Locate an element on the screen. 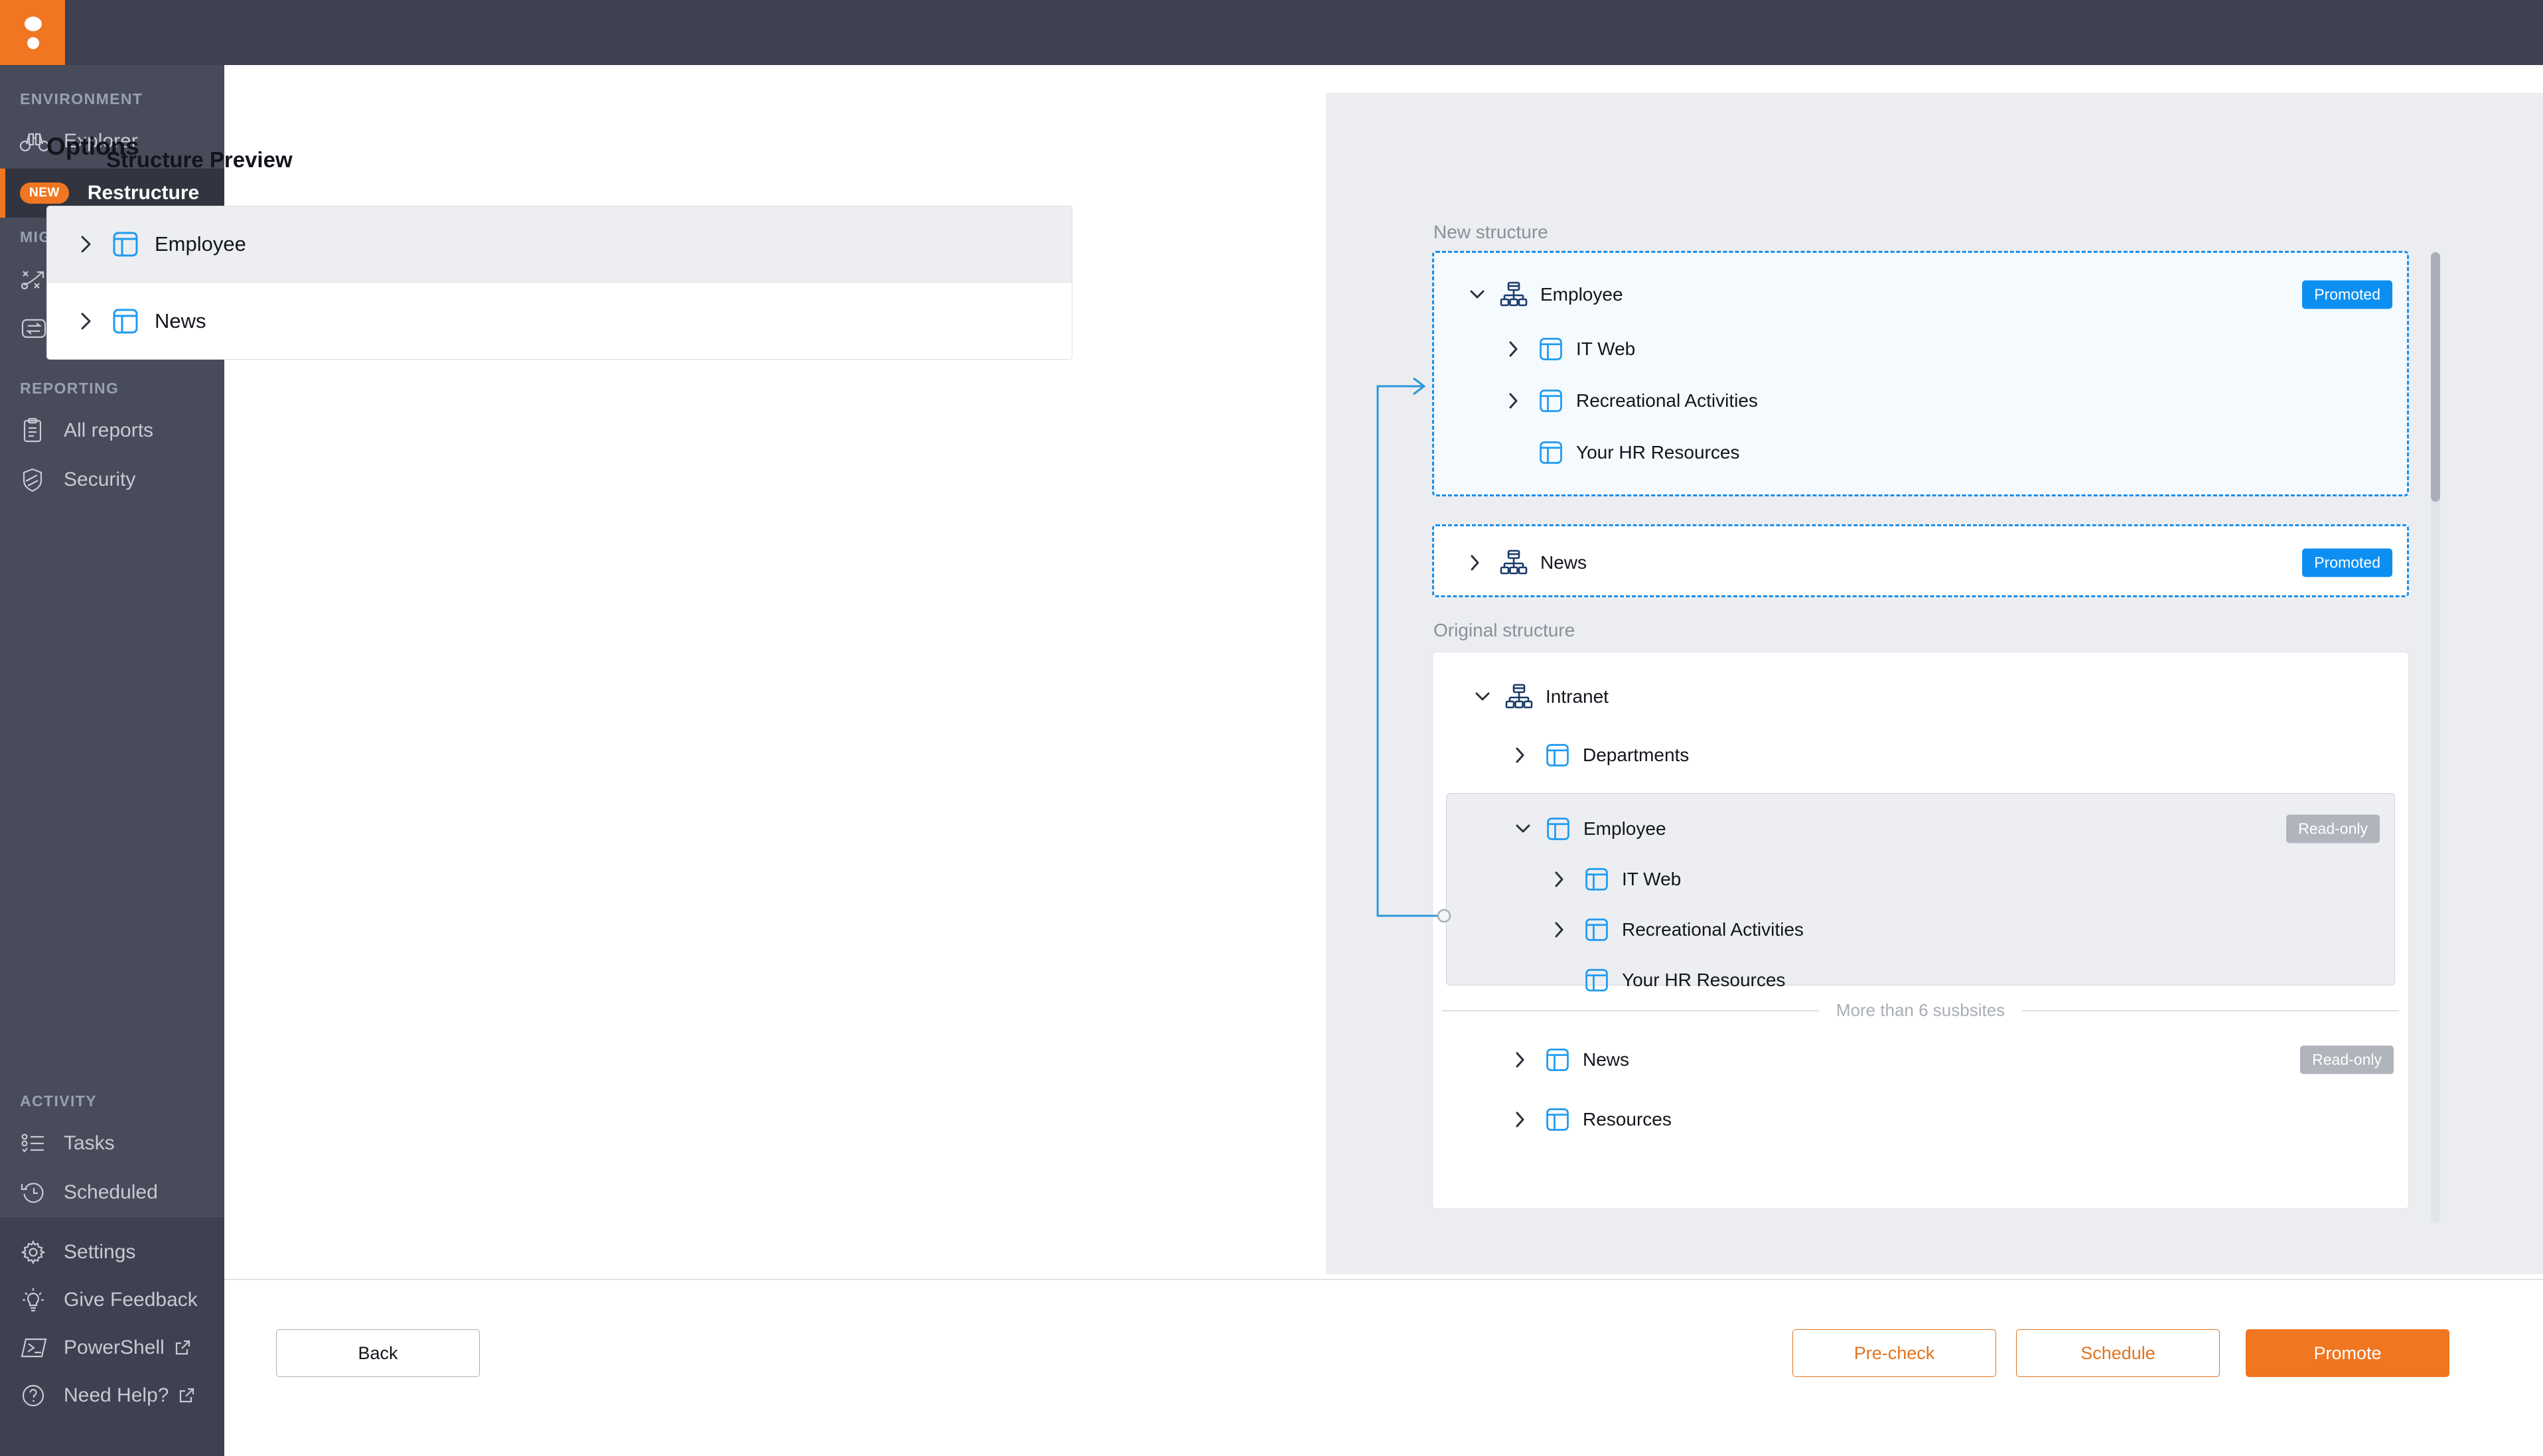 The height and width of the screenshot is (1456, 2543). tree-node-news: News Read-only is located at coordinates (1920, 1059).